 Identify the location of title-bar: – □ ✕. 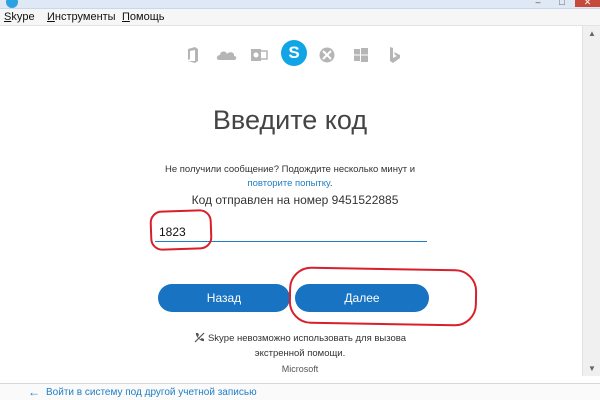
(300, 4).